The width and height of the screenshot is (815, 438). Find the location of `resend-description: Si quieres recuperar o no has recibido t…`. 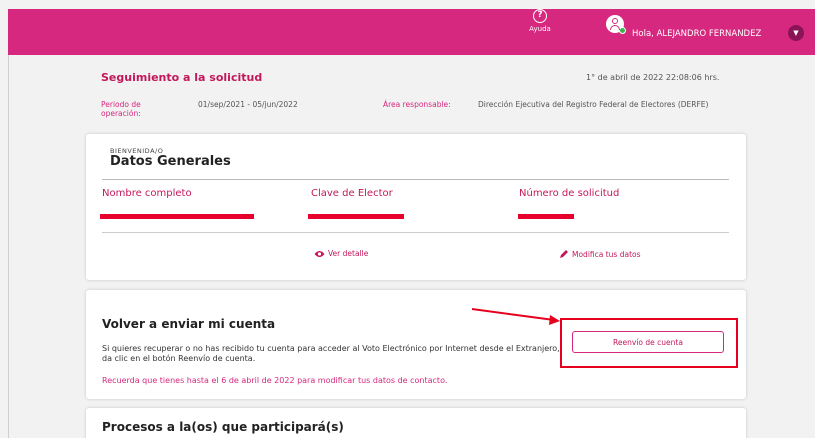

resend-description: Si quieres recuperar o no has recibido t… is located at coordinates (331, 353).